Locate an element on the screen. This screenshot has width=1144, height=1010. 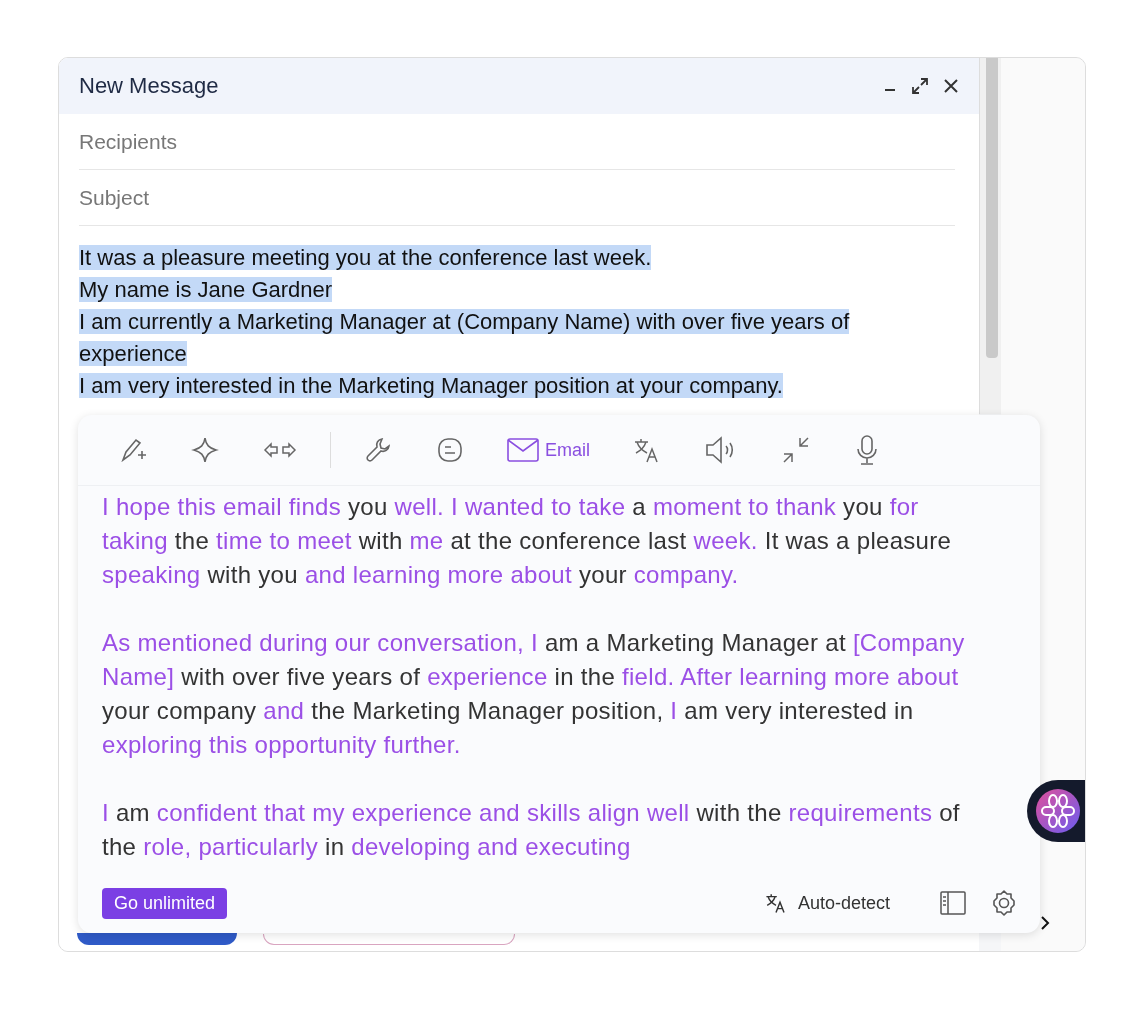
body-text: I am very interested in the Marketing Manager position at your company. is located at coordinates (431, 385).